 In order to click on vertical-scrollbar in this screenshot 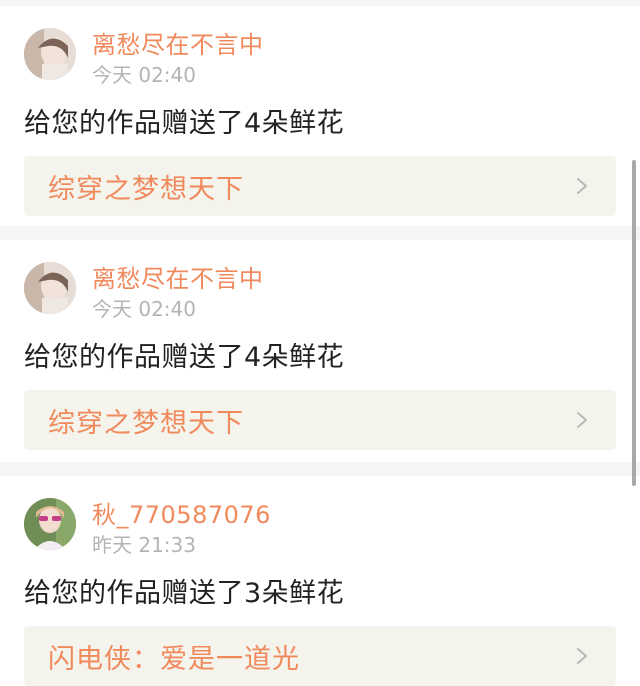, I will do `click(634, 323)`.